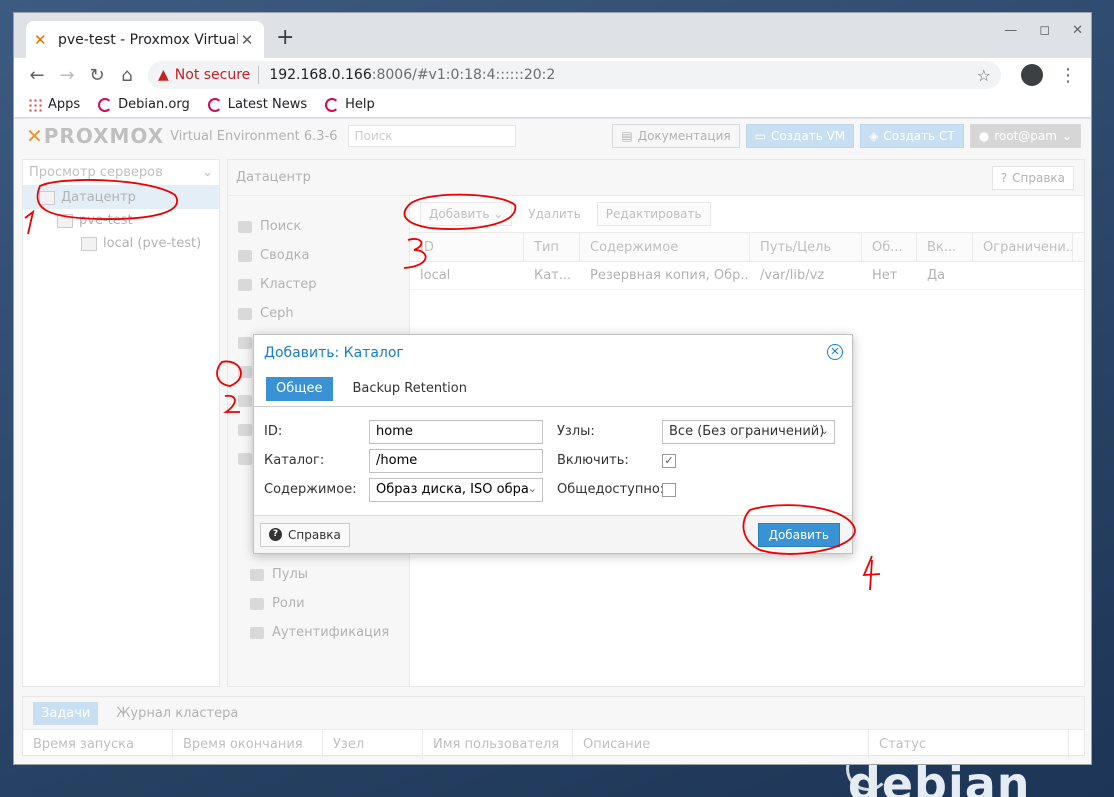  Describe the element at coordinates (576, 431) in the screenshot. I see `nodes-label: Узлы:` at that location.